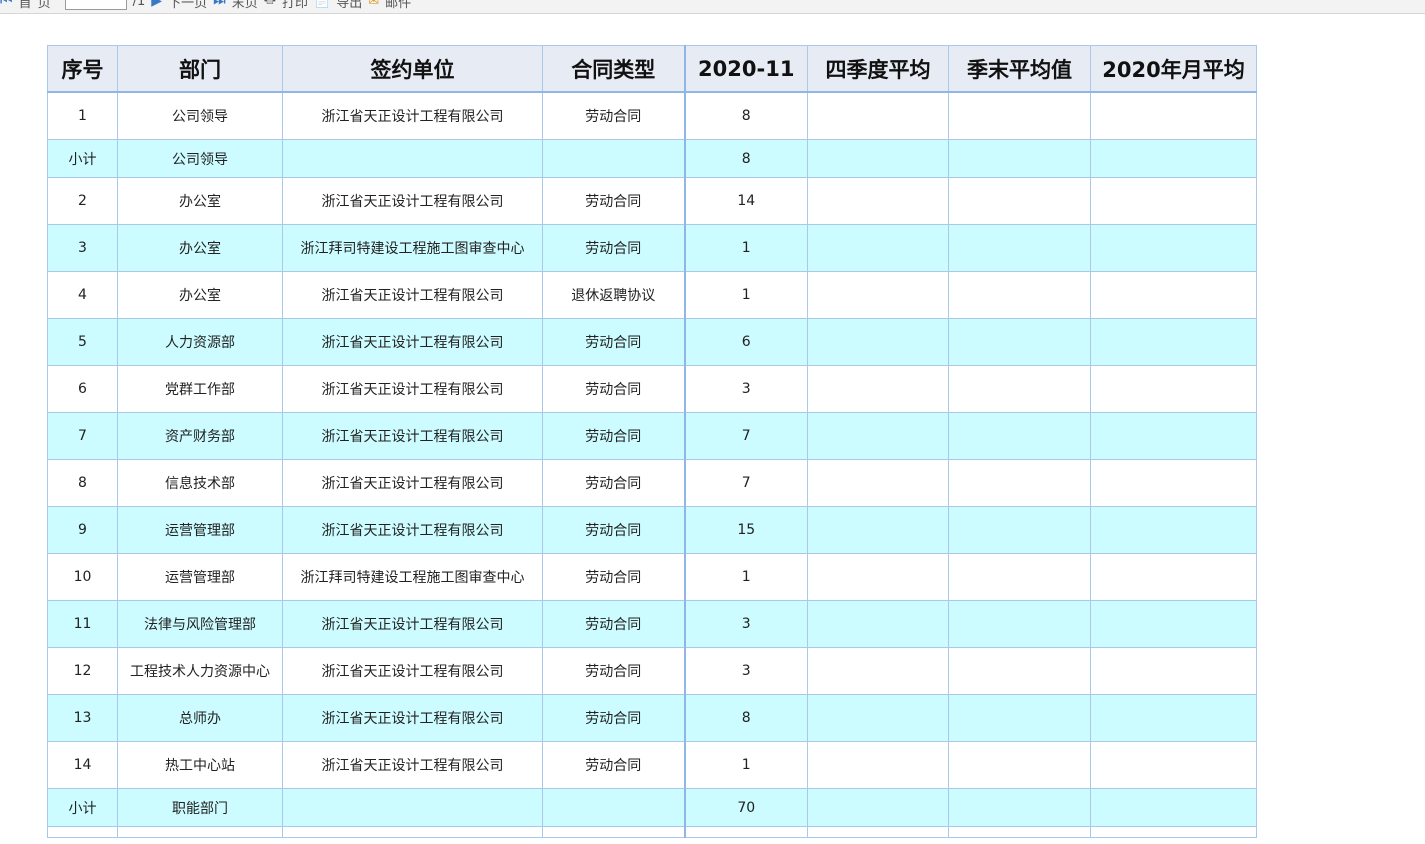  I want to click on cell-dept: 办公室, so click(200, 248).